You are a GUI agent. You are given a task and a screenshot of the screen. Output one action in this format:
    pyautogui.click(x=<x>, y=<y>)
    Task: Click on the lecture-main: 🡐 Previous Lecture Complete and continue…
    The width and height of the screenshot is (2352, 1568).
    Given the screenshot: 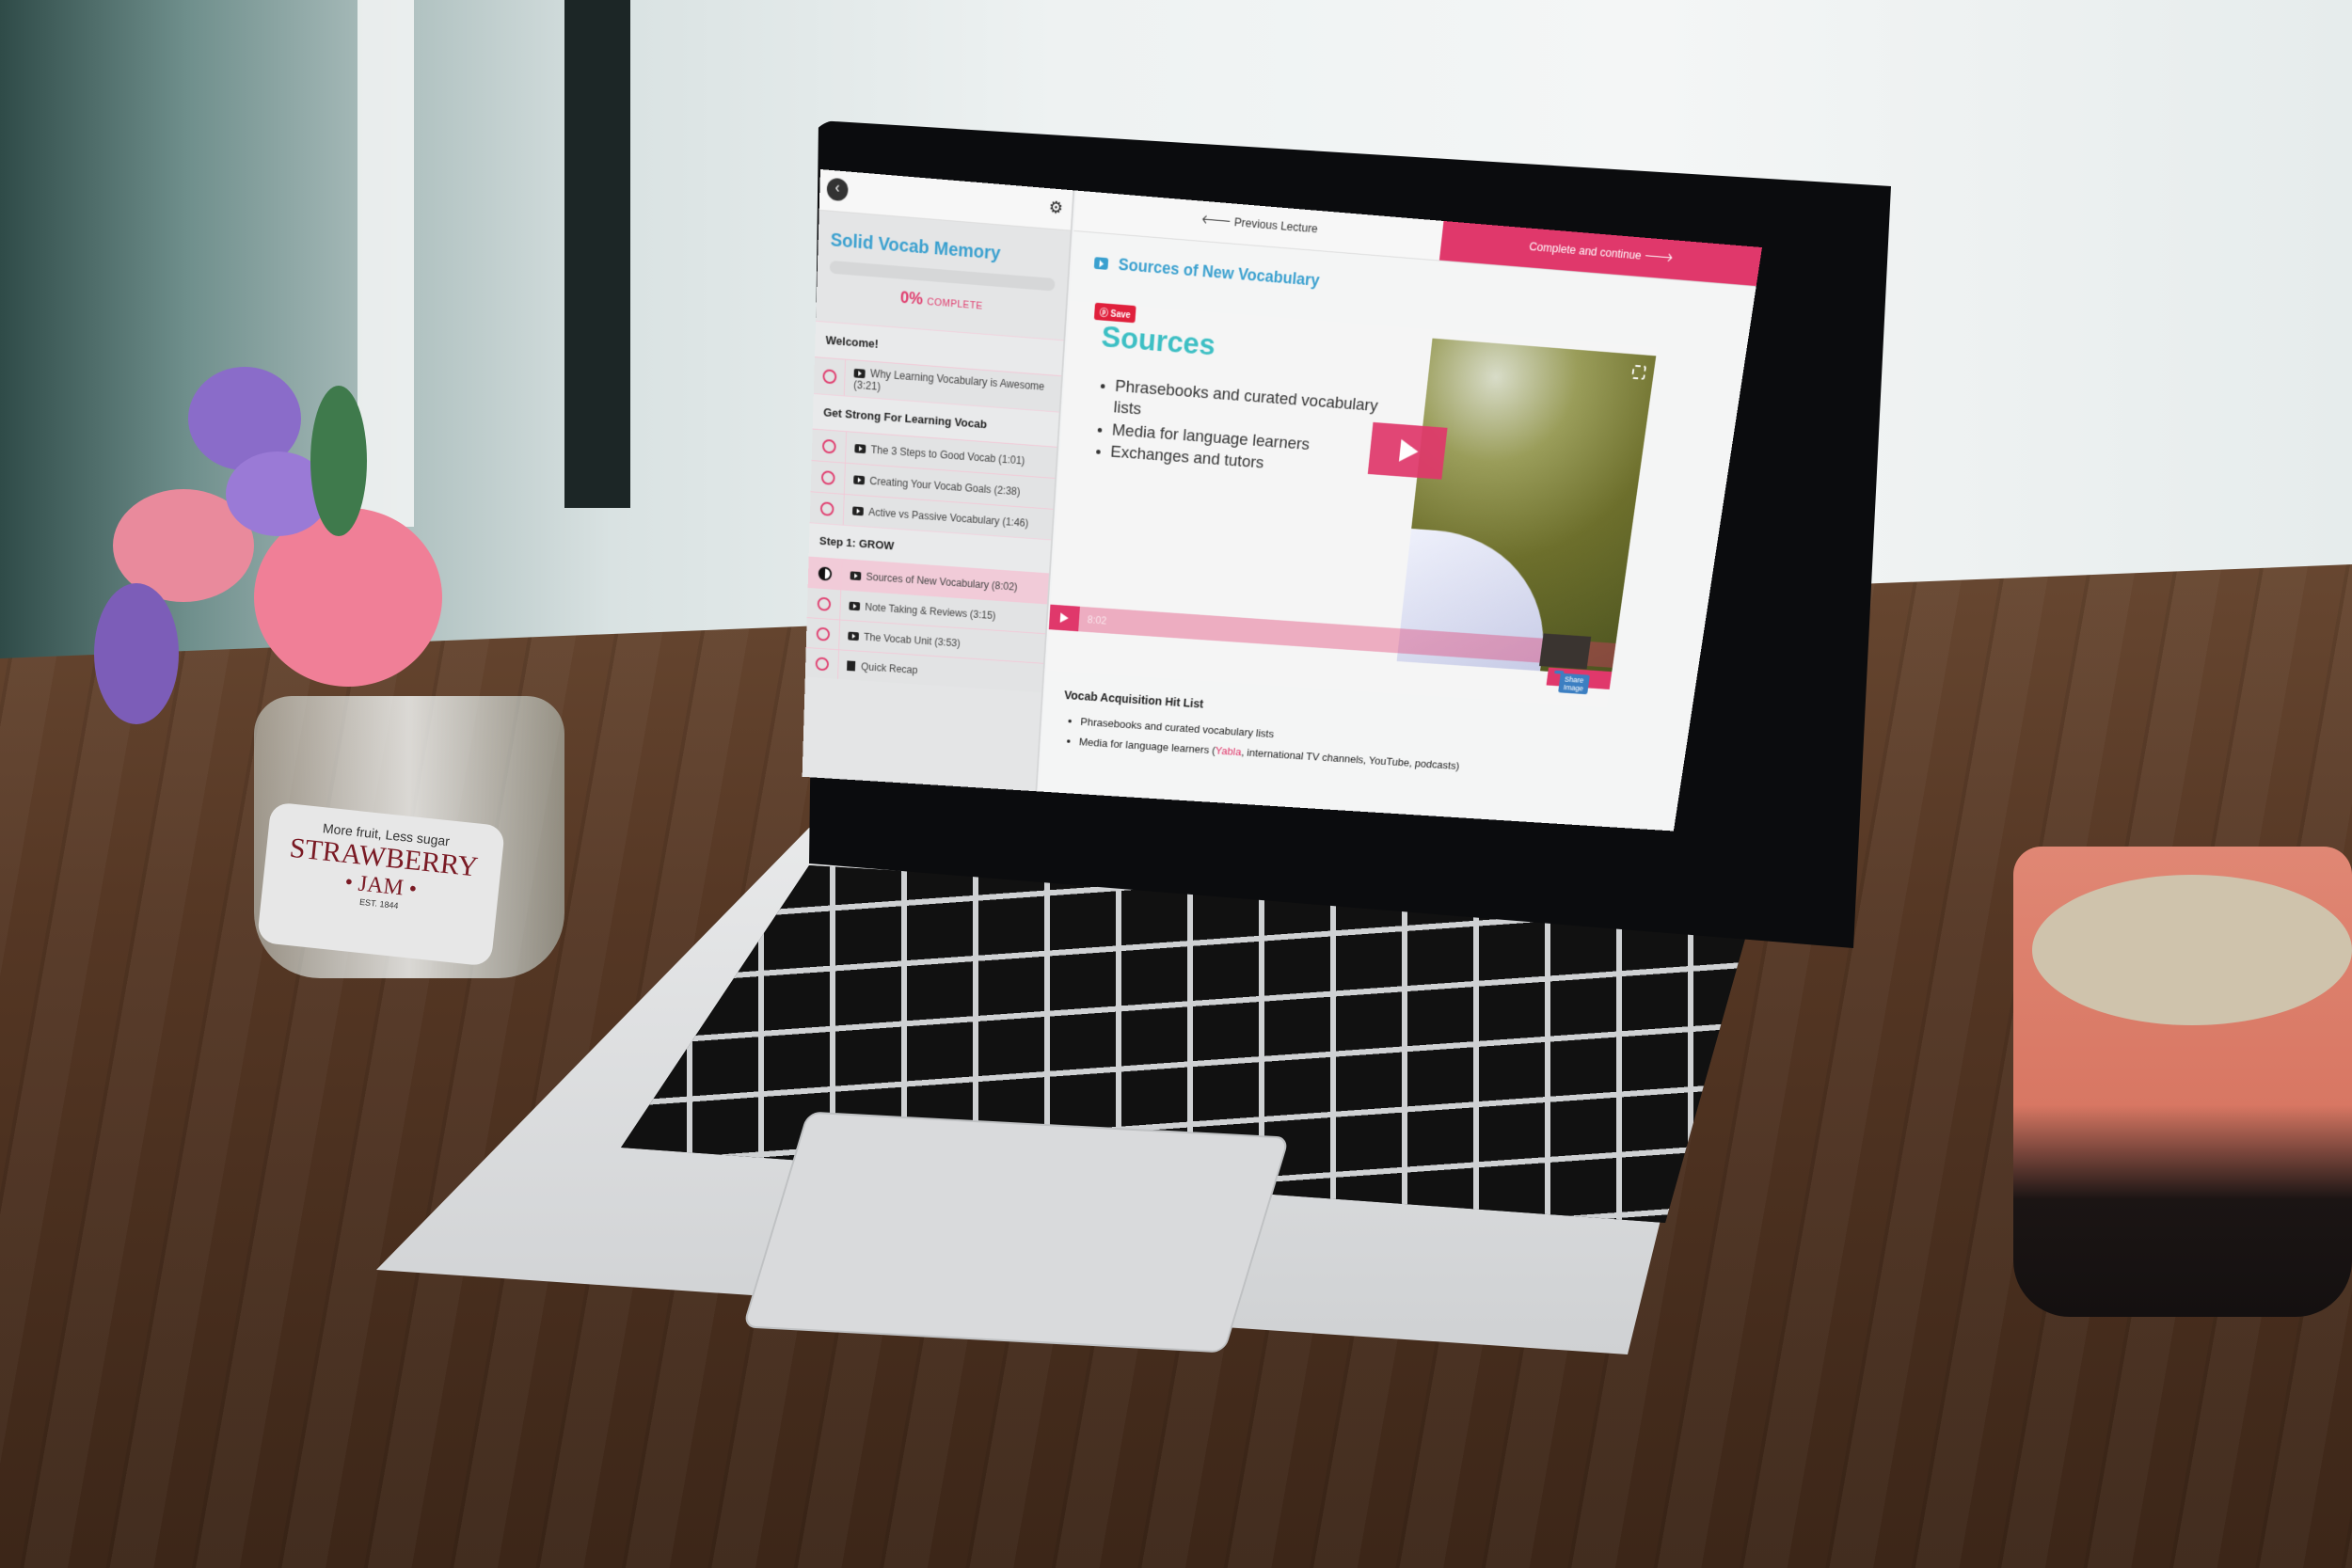 What is the action you would take?
    pyautogui.click(x=1400, y=511)
    